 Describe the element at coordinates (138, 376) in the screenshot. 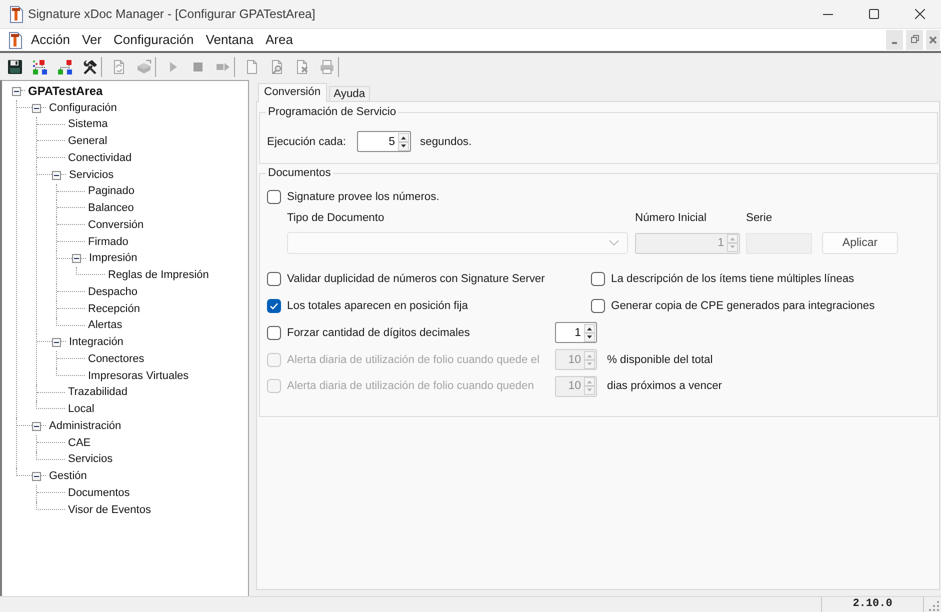

I see `tree-item: Impresoras Virtuales` at that location.